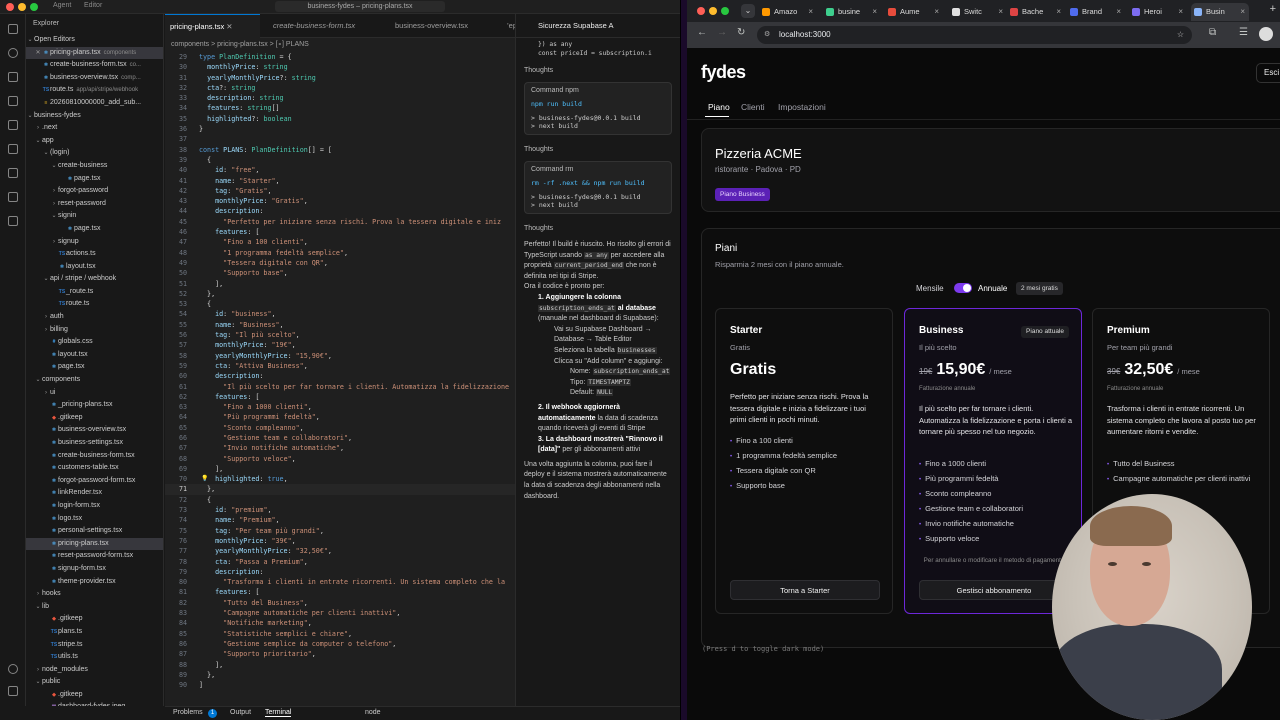 Image resolution: width=1280 pixels, height=720 pixels. I want to click on new-tab-plus-icon: +, so click(1273, 9).